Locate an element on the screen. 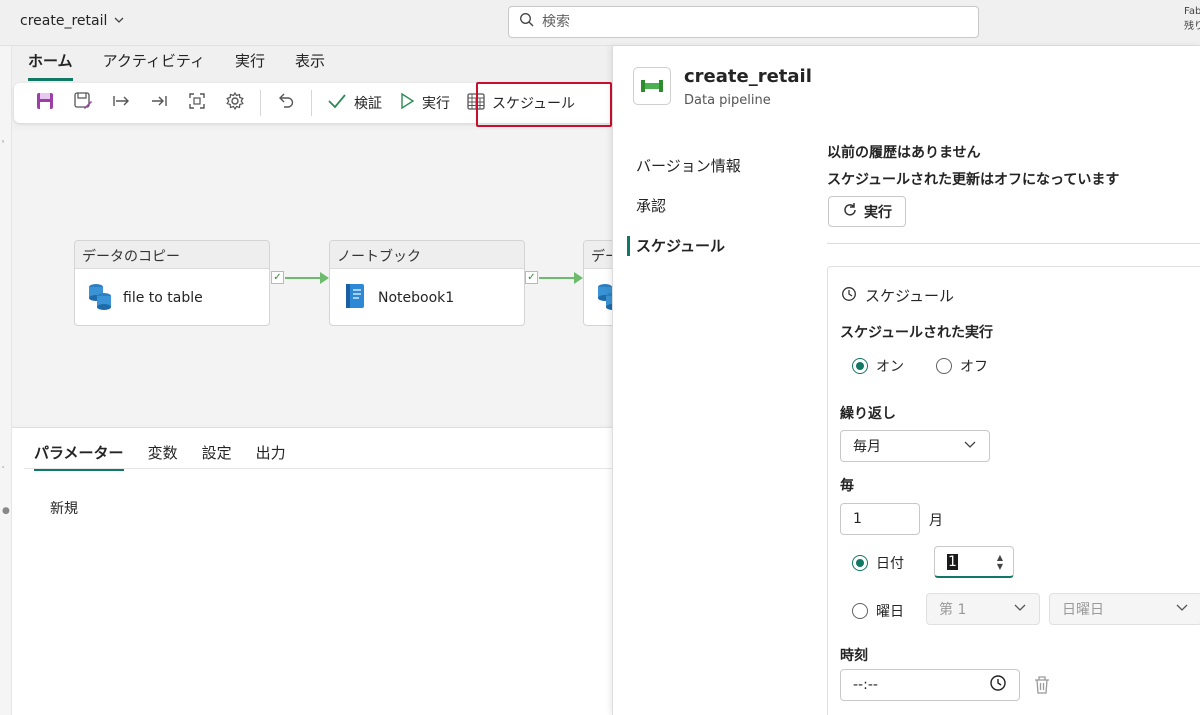 The width and height of the screenshot is (1200, 715). move-right-button is located at coordinates (121, 103).